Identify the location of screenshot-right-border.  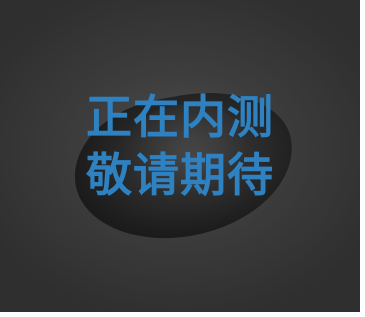
(362, 158).